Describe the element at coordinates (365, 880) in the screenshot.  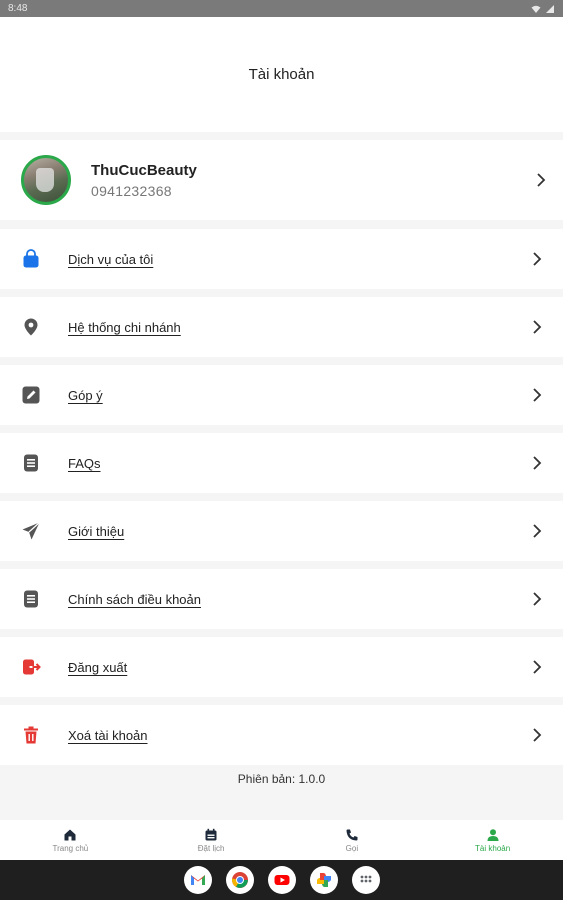
I see `apps-icon` at that location.